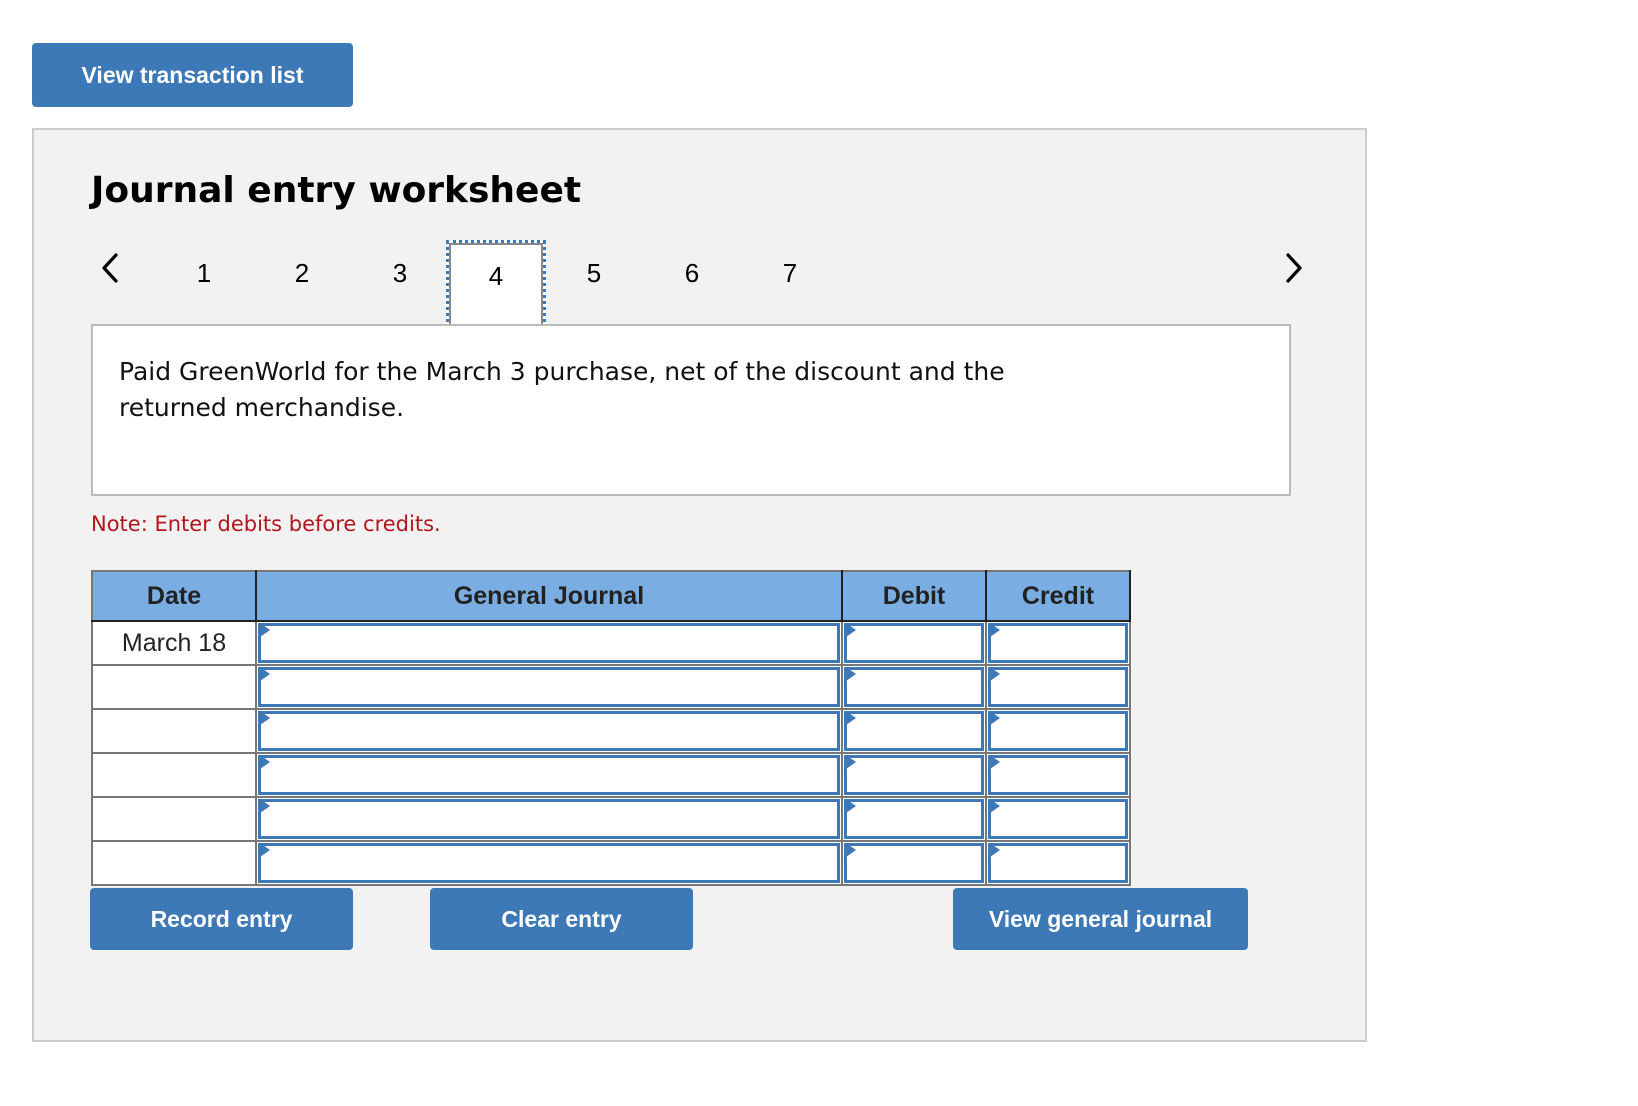 The height and width of the screenshot is (1106, 1638). What do you see at coordinates (1100, 919) in the screenshot?
I see `view-general-journal-button: View general journal` at bounding box center [1100, 919].